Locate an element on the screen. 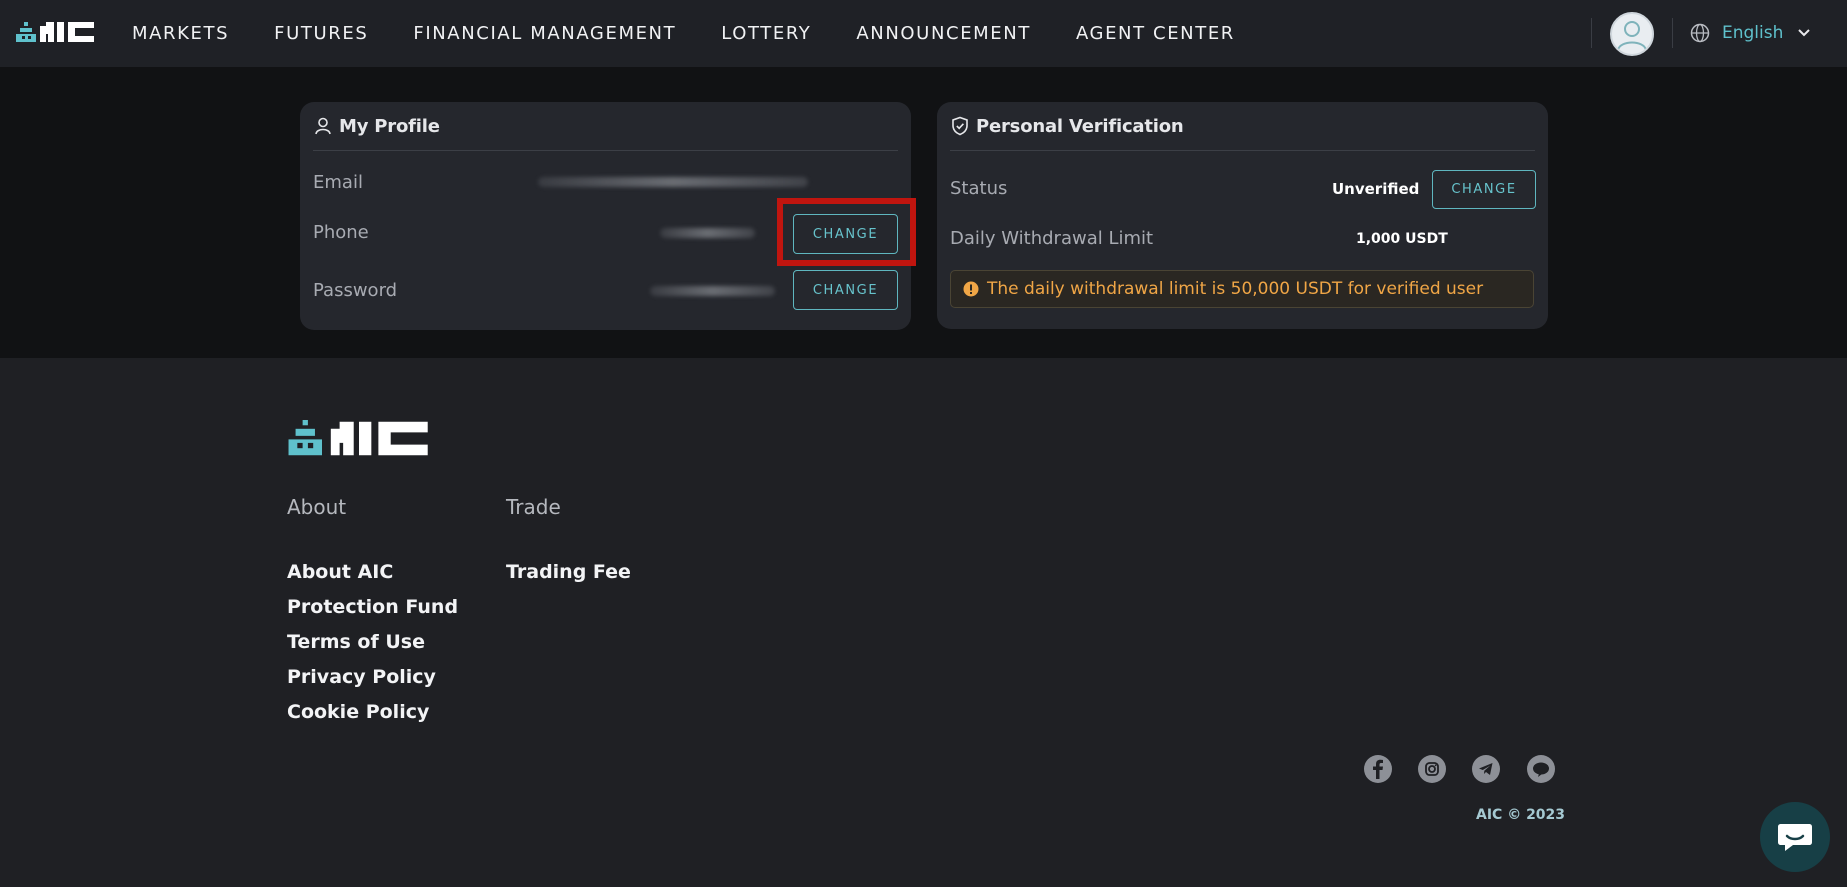 The height and width of the screenshot is (887, 1847). chat-support-button is located at coordinates (1795, 837).